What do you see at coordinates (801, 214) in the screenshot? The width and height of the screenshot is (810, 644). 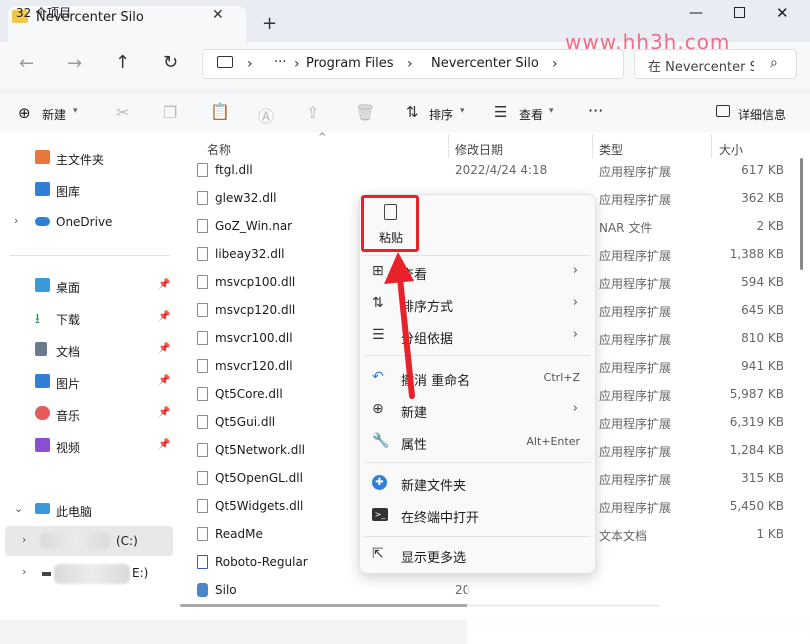 I see `vertical-scrollbar` at bounding box center [801, 214].